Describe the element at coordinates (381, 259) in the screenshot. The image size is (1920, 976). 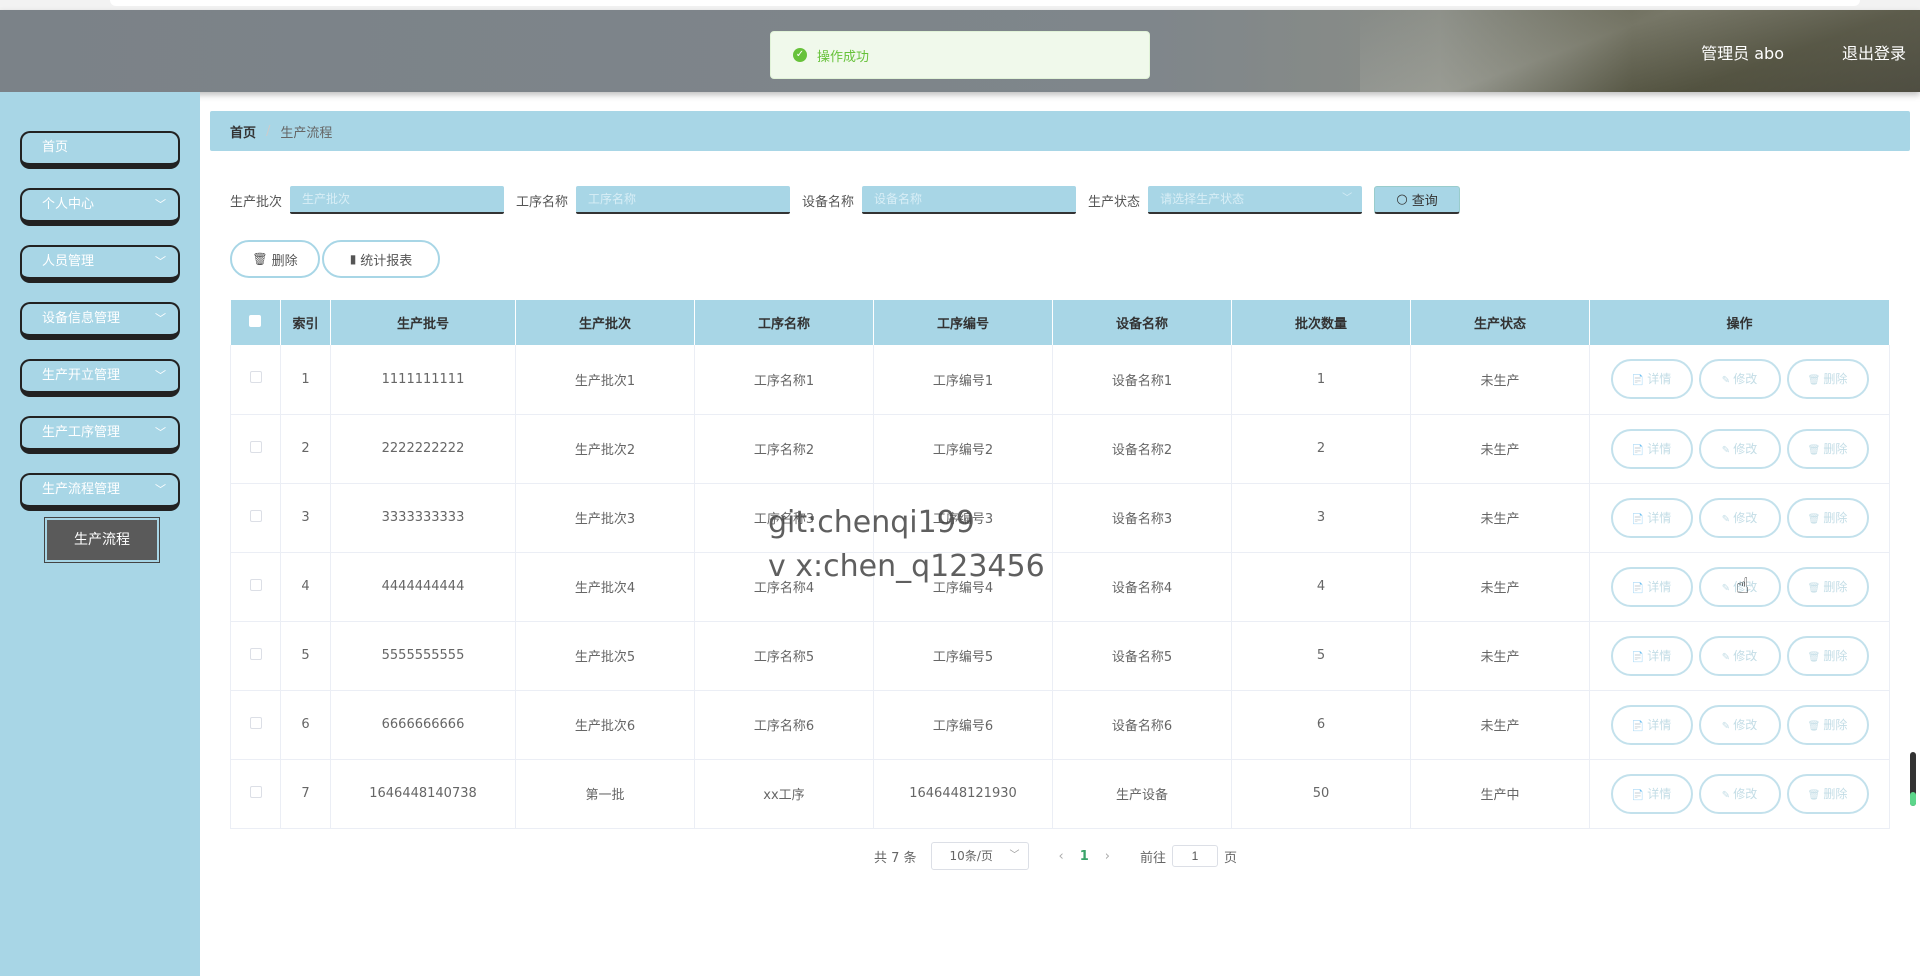
I see `report-button: ▮ 统计报表` at that location.